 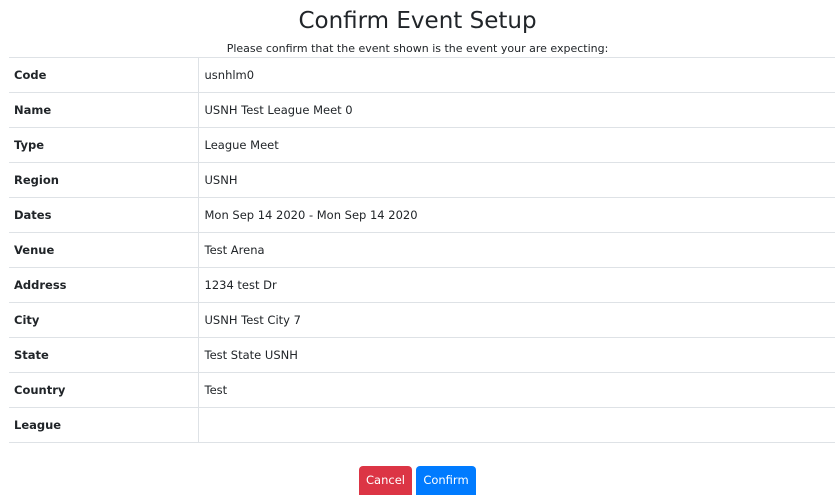 What do you see at coordinates (385, 480) in the screenshot?
I see `cancel-button: Cancel` at bounding box center [385, 480].